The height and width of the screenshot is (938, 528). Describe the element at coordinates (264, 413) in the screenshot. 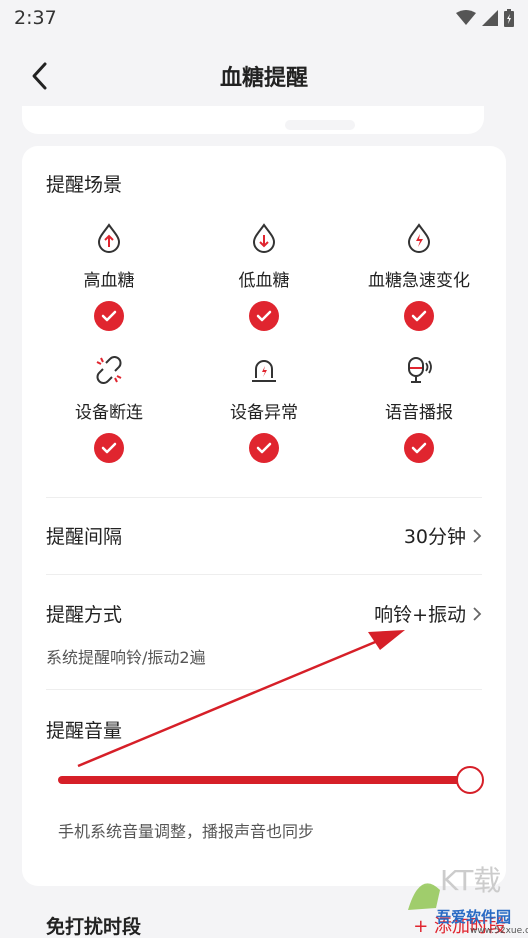

I see `scene-label: 设备异常` at that location.